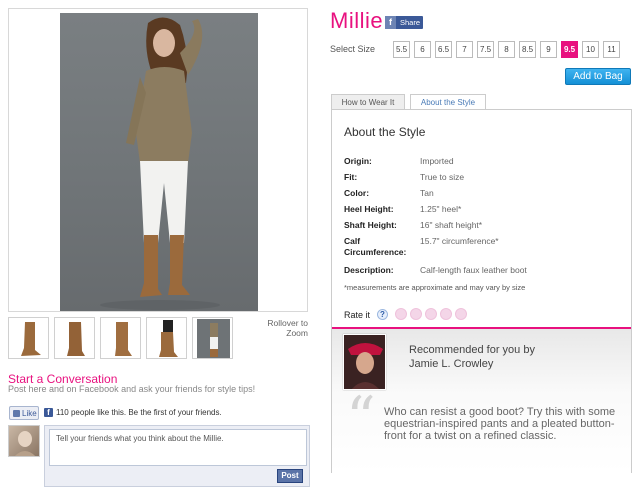 This screenshot has height=487, width=640. I want to click on thumbs-up-icon, so click(16, 413).